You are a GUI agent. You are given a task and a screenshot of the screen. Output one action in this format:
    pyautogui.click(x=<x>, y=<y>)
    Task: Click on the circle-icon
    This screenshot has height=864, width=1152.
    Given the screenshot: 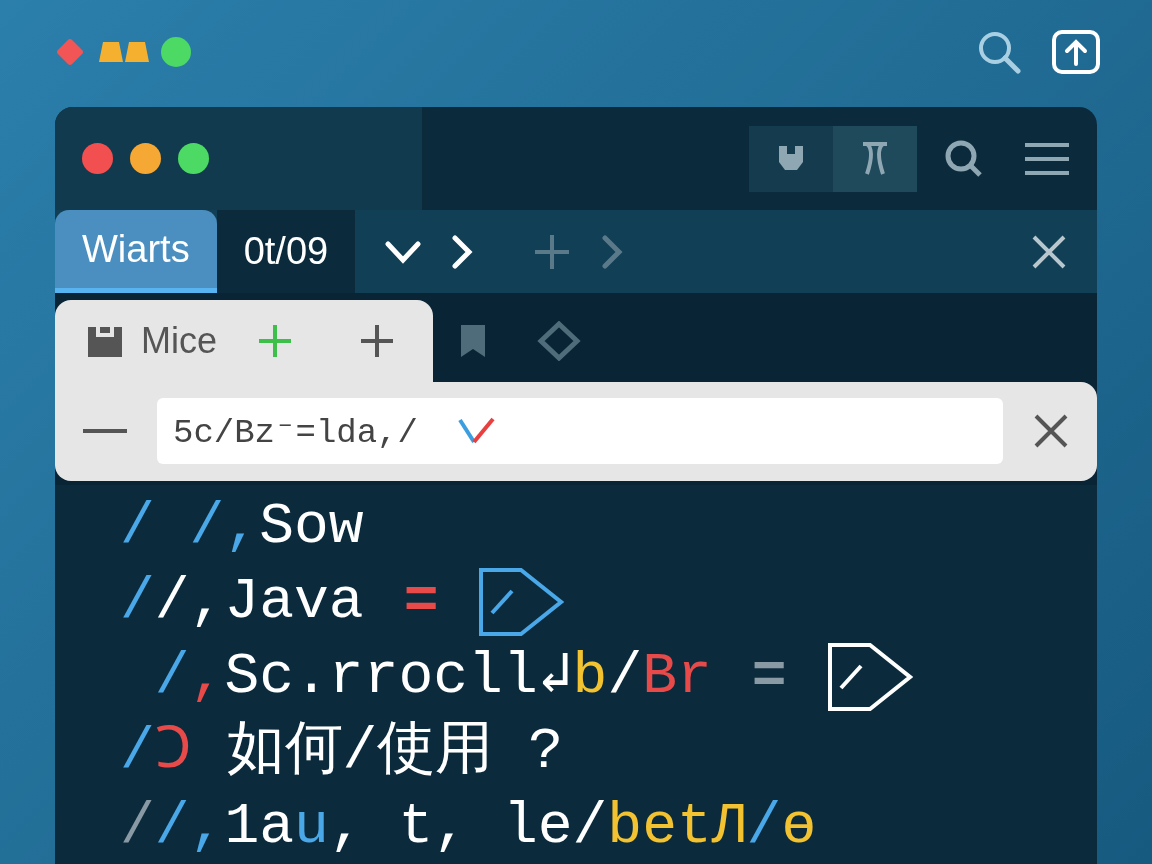 What is the action you would take?
    pyautogui.click(x=176, y=51)
    